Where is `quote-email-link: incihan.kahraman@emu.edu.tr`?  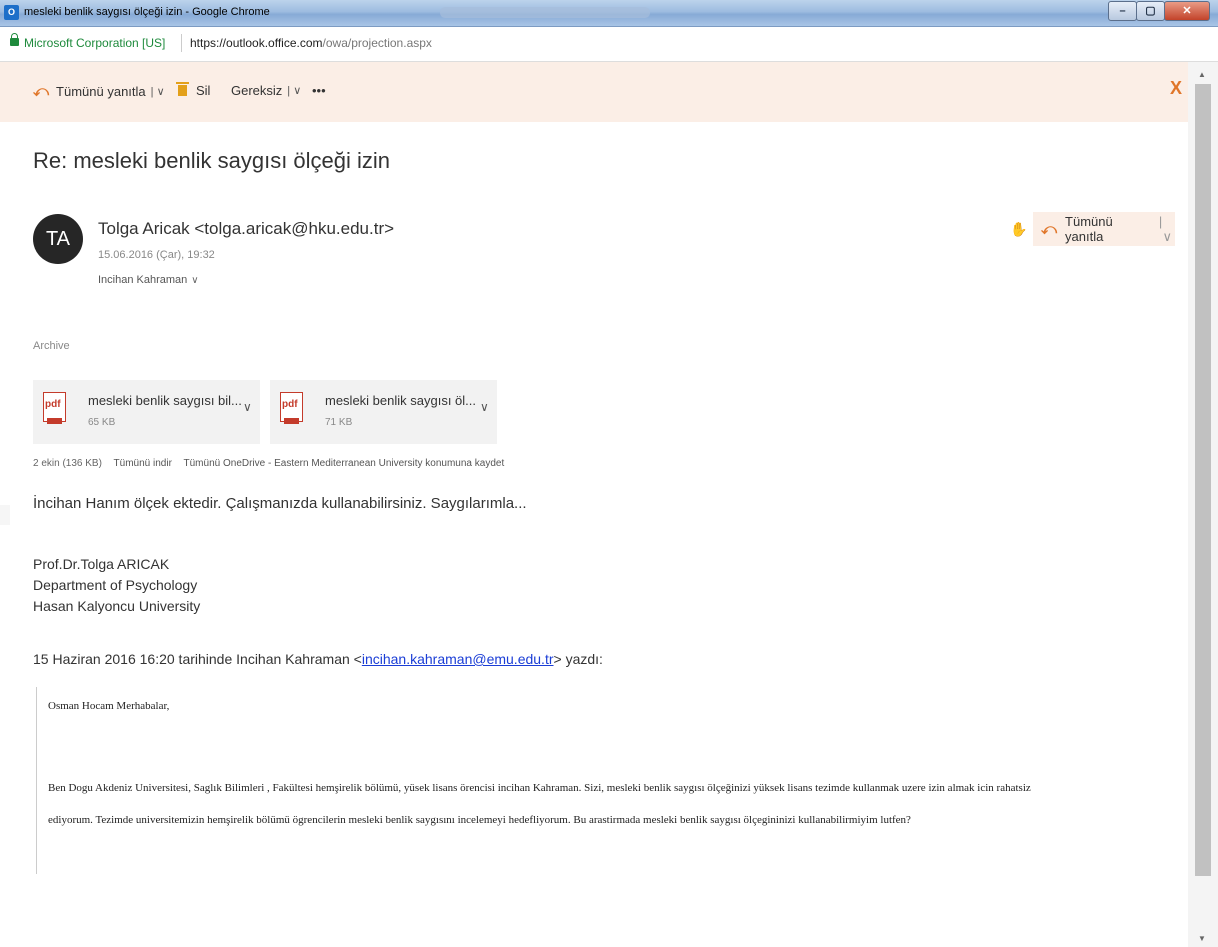
quote-email-link: incihan.kahraman@emu.edu.tr is located at coordinates (458, 659).